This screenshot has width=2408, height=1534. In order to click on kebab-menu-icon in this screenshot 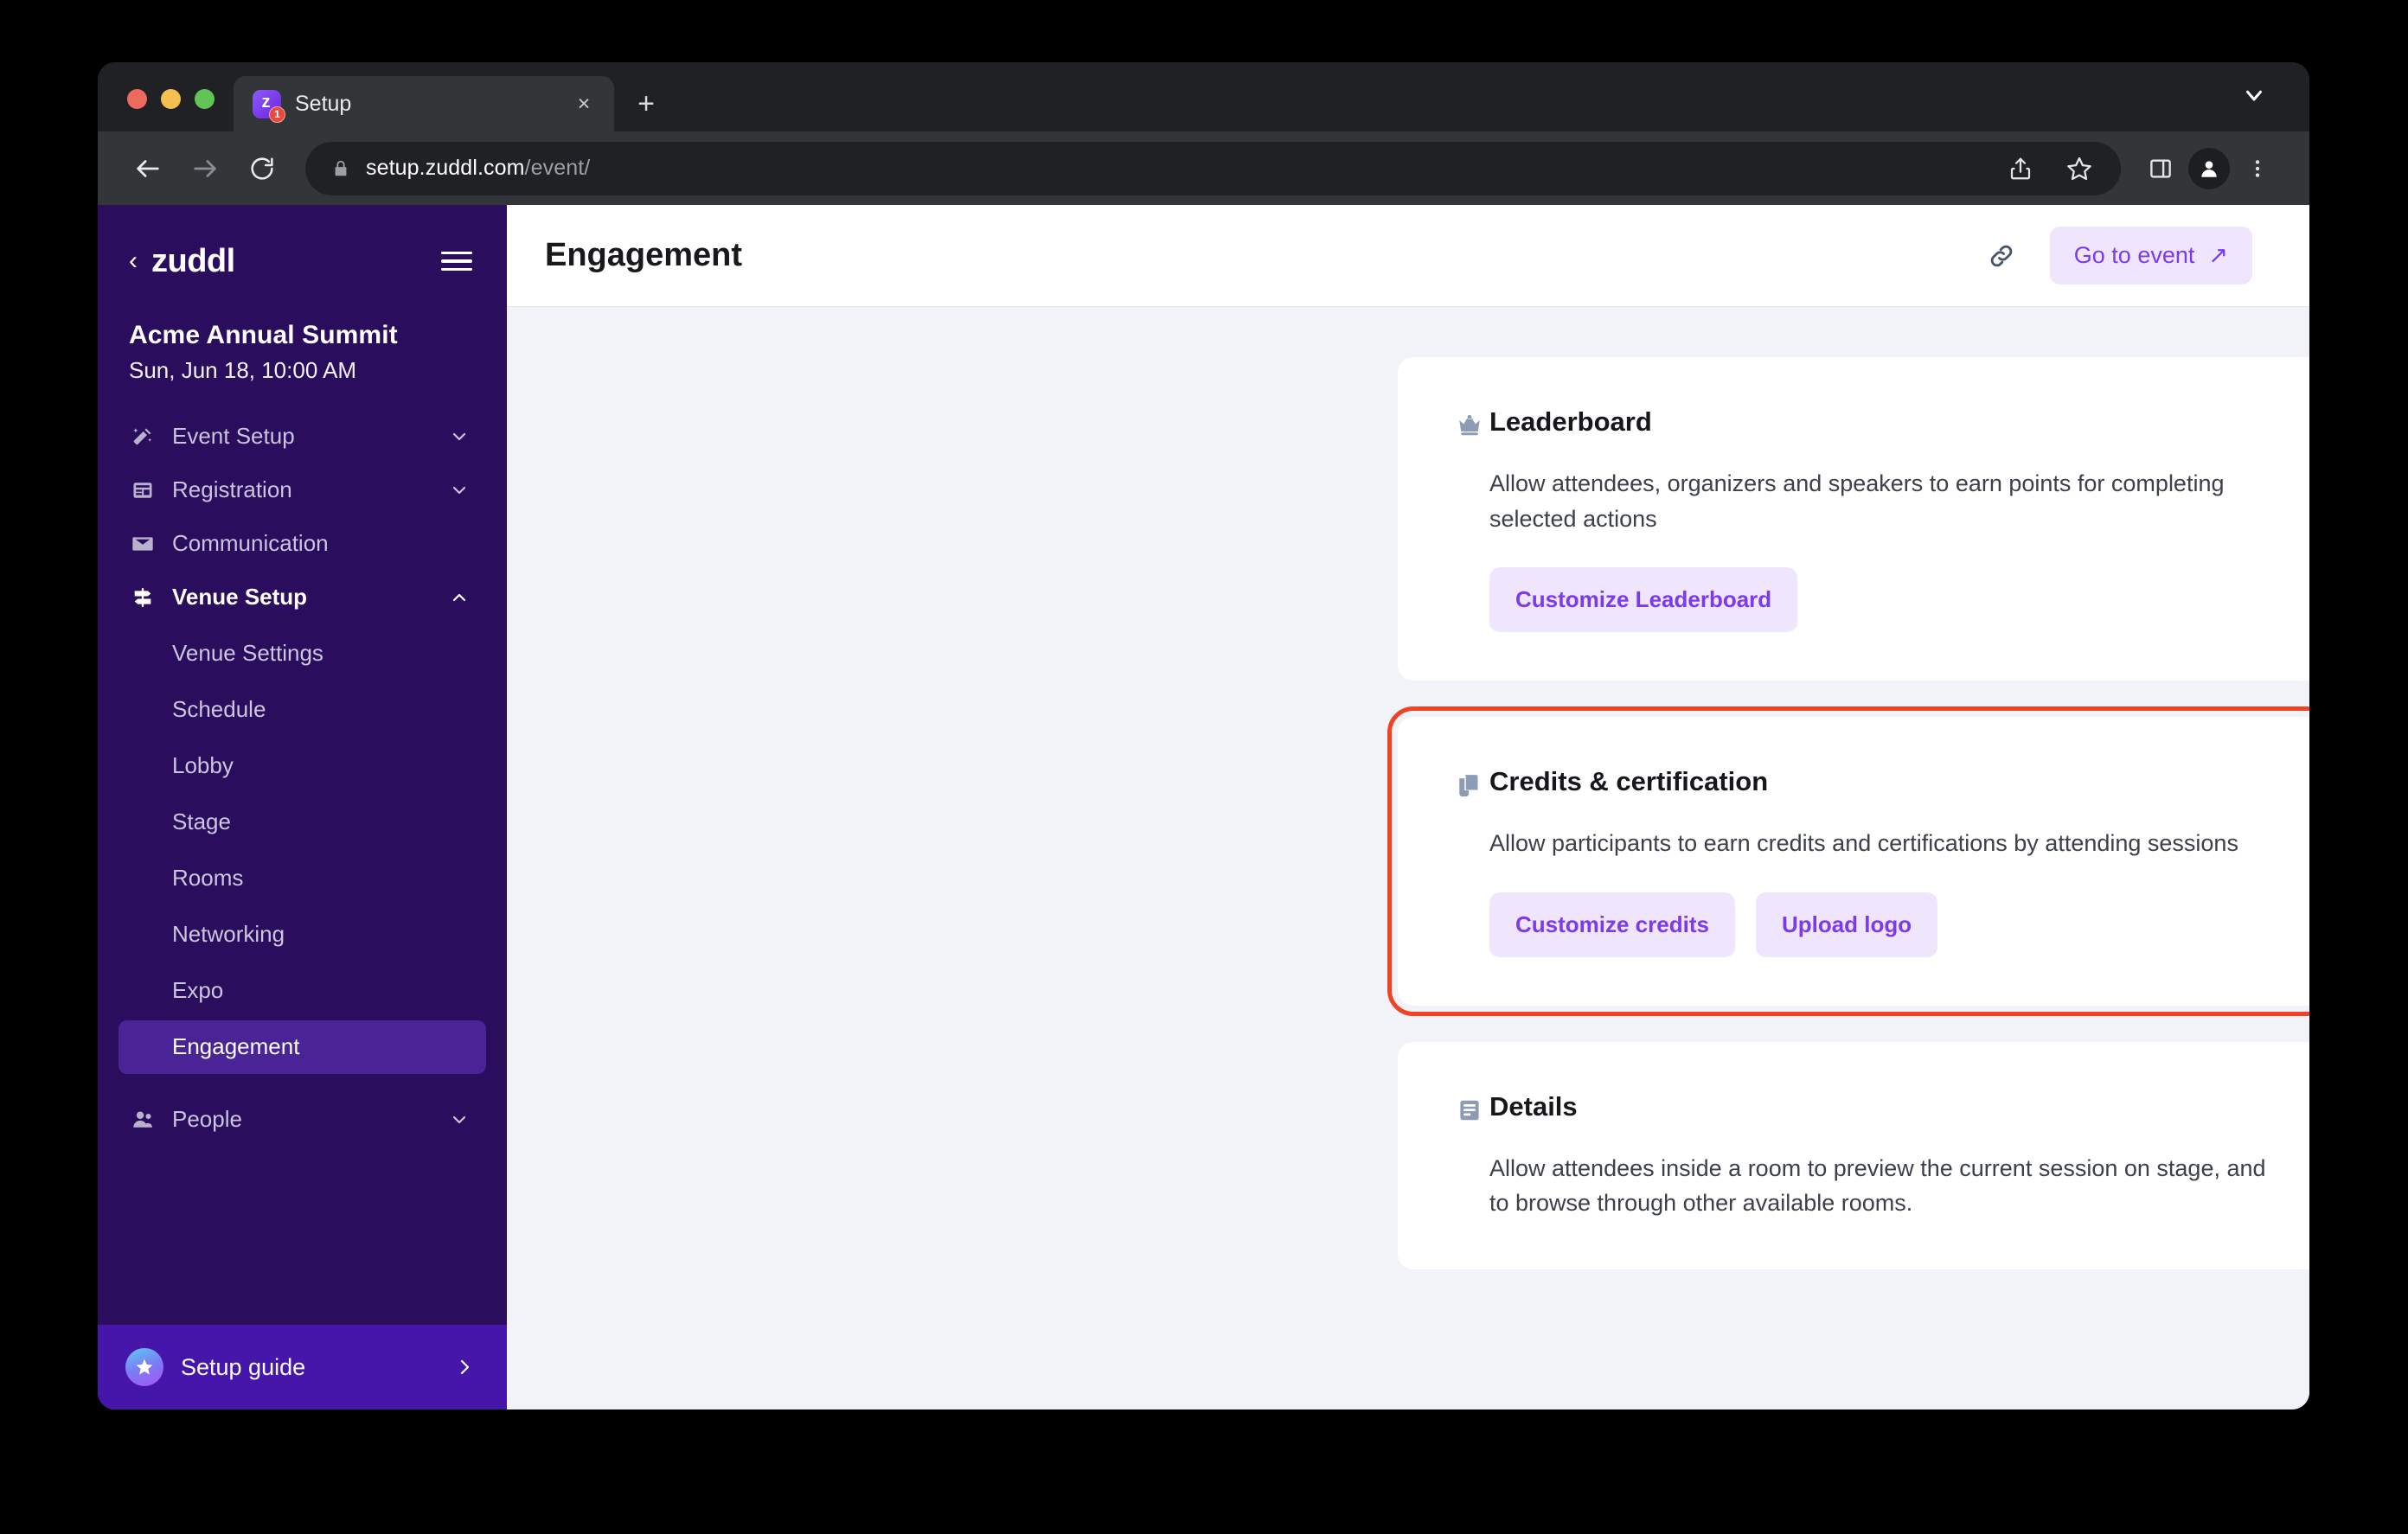, I will do `click(2257, 168)`.